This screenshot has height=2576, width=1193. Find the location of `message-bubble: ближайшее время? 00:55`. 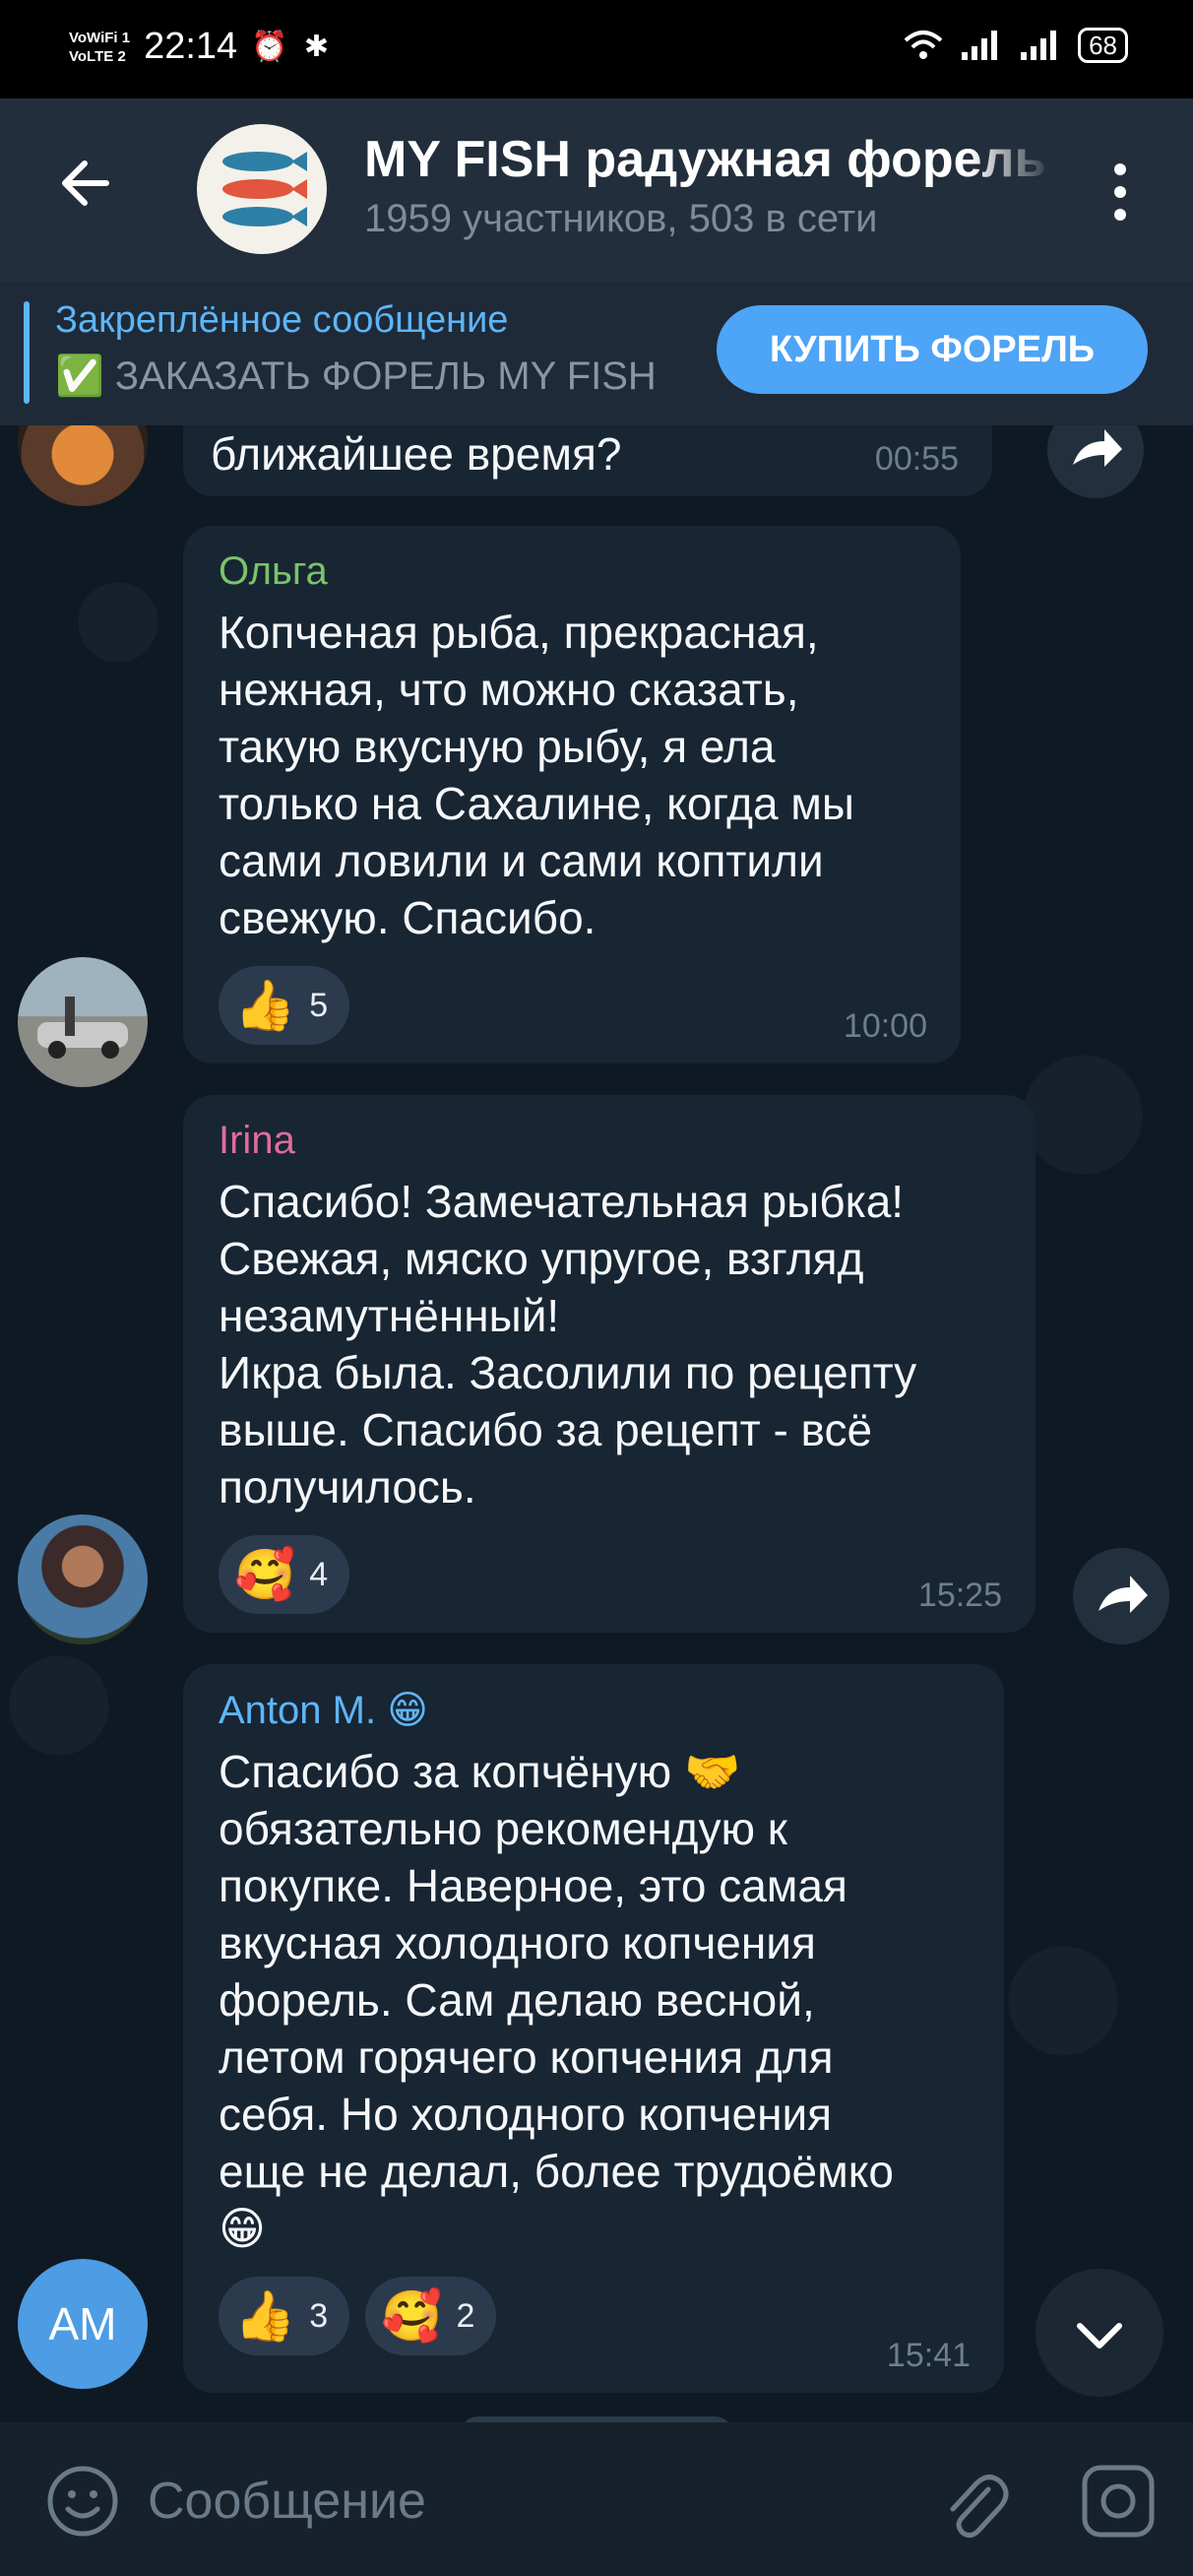

message-bubble: ближайшее время? 00:55 is located at coordinates (587, 460).